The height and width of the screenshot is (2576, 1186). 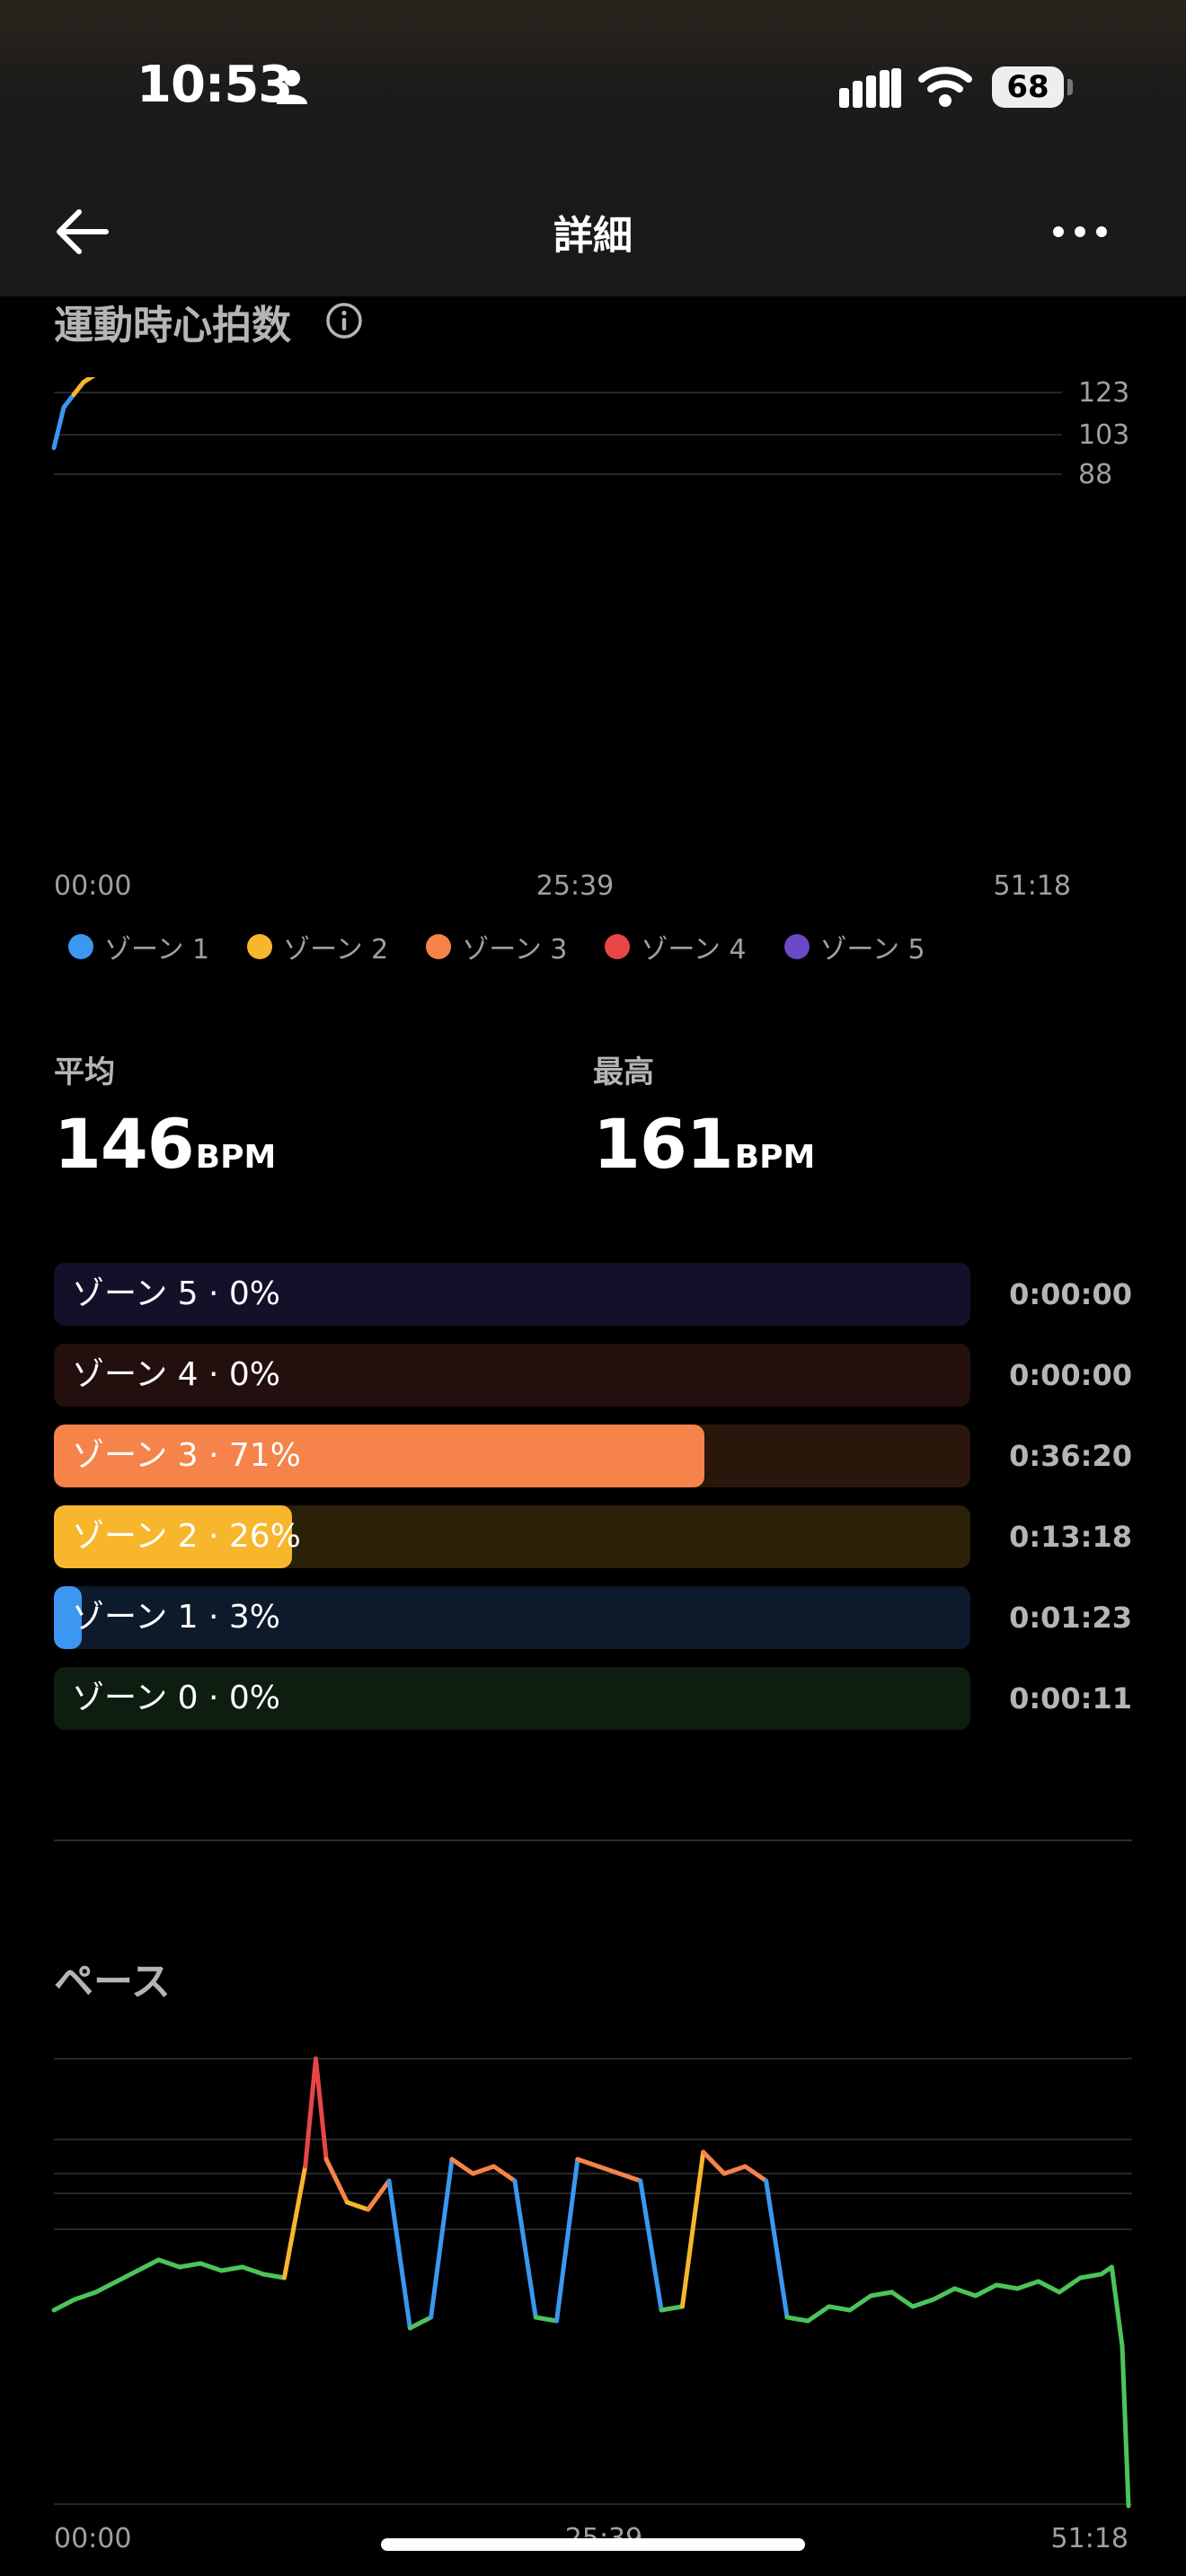 What do you see at coordinates (1070, 1698) in the screenshot?
I see `zone-time: 0:00:11` at bounding box center [1070, 1698].